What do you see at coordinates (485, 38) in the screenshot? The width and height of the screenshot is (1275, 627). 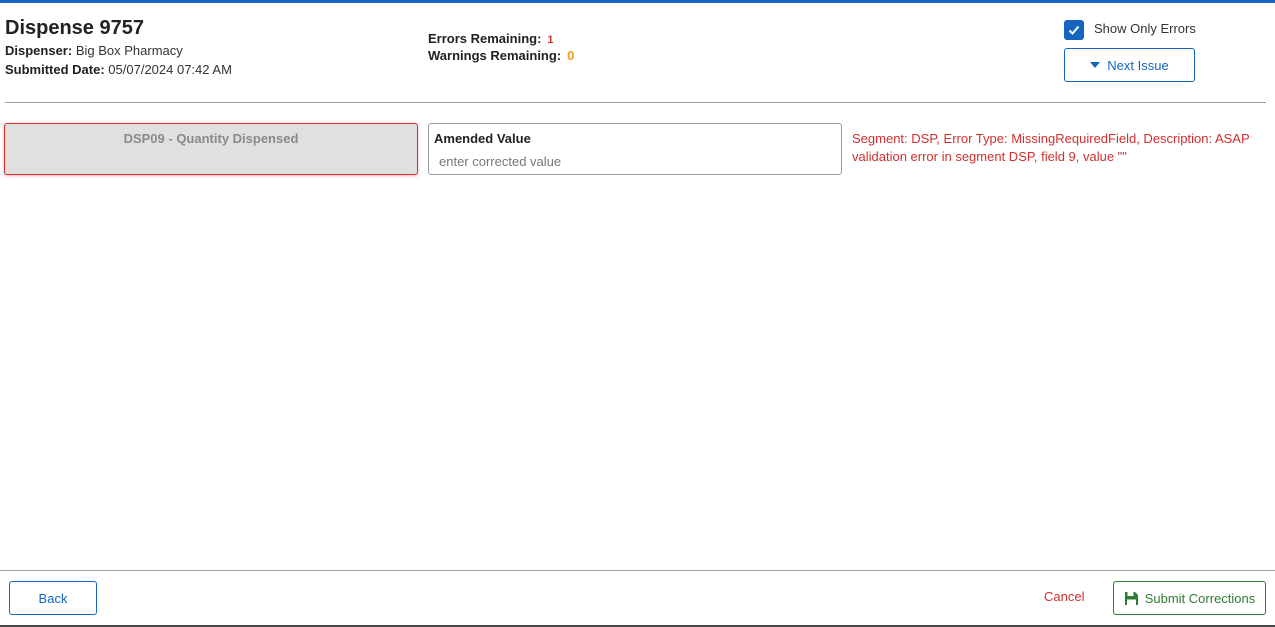 I see `errors-remaining-label: Errors Remaining:` at bounding box center [485, 38].